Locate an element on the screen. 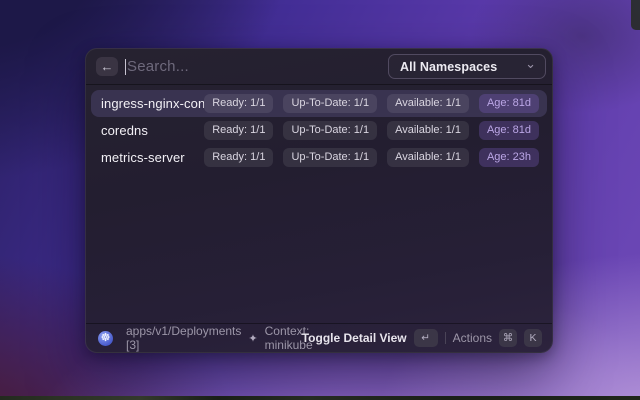 The height and width of the screenshot is (400, 640). wallpaper-corner-artifact is located at coordinates (635, 15).